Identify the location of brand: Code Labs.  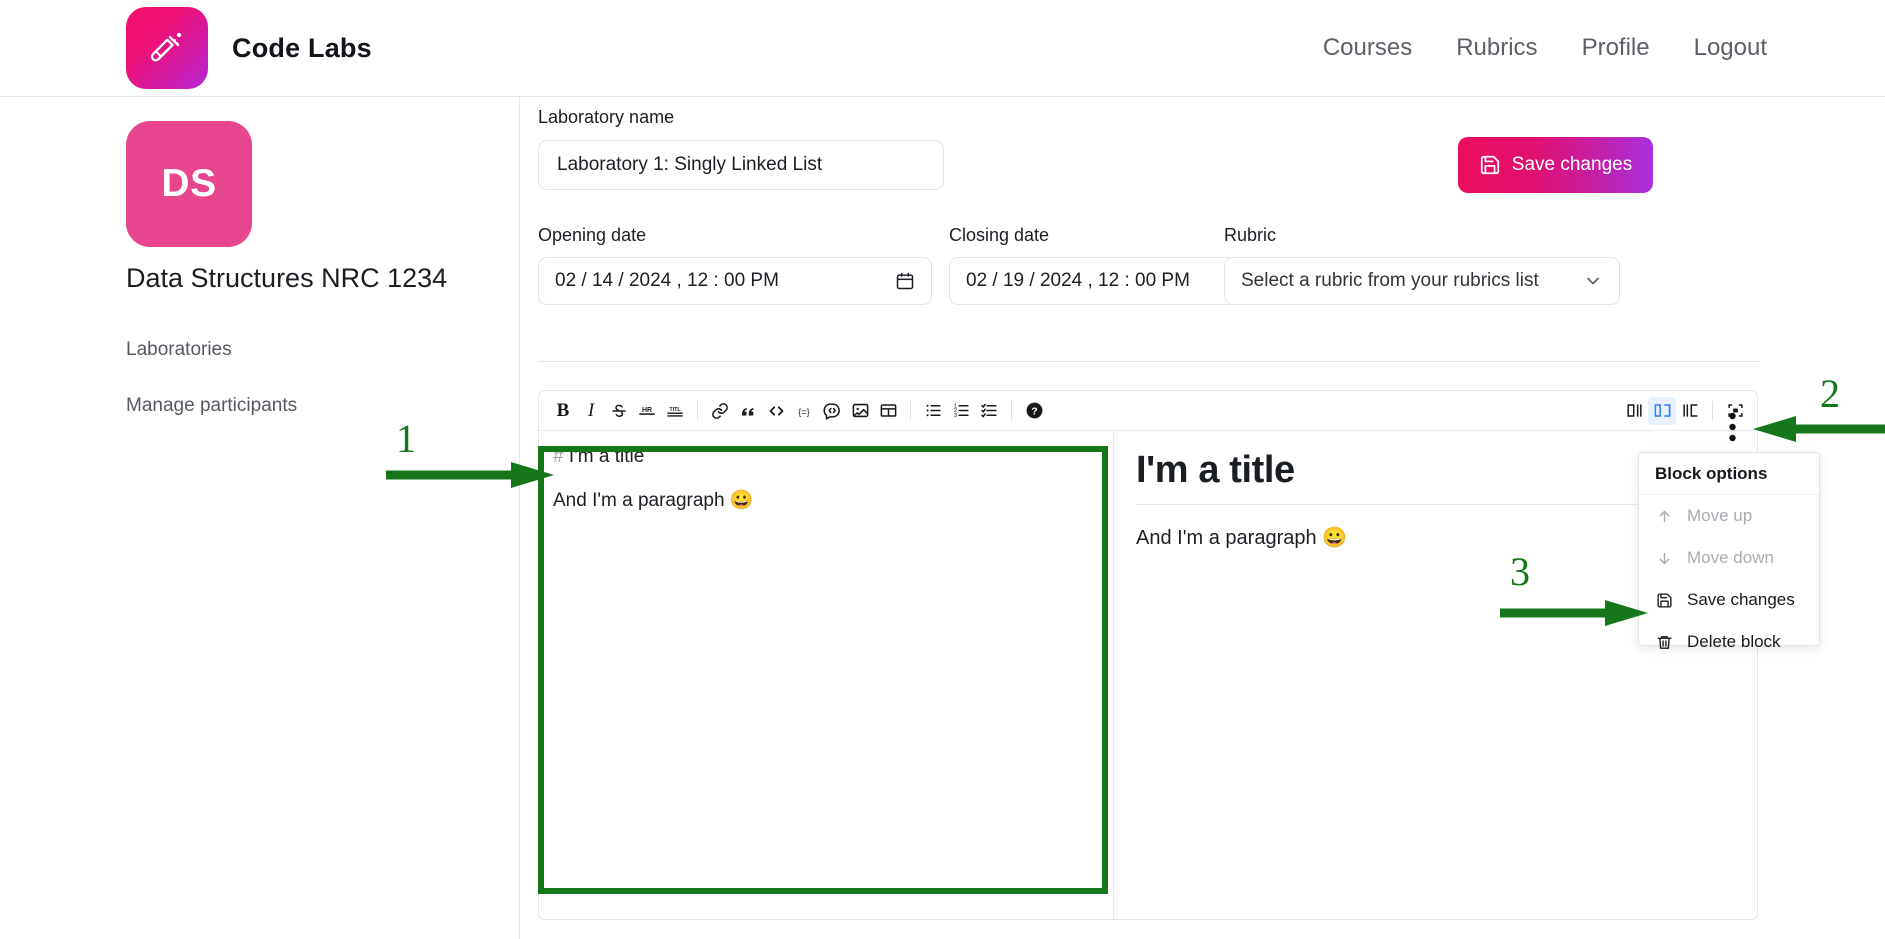
(249, 48).